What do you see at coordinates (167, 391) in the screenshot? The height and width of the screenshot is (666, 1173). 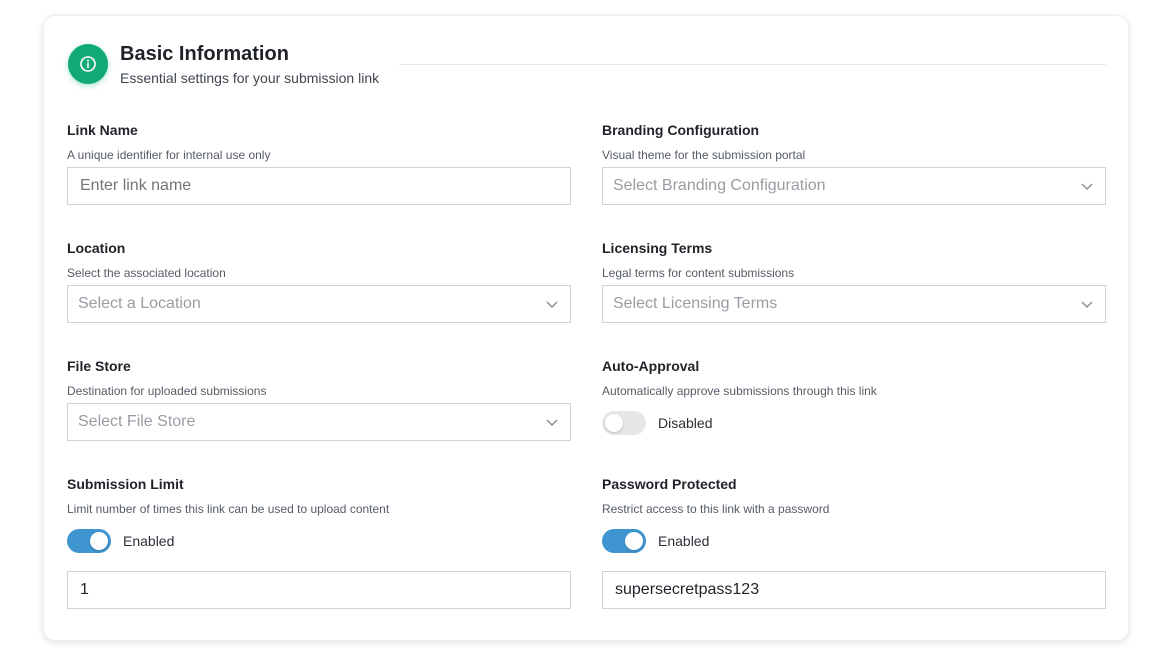 I see `file-store-description: Destination for uploaded submissions` at bounding box center [167, 391].